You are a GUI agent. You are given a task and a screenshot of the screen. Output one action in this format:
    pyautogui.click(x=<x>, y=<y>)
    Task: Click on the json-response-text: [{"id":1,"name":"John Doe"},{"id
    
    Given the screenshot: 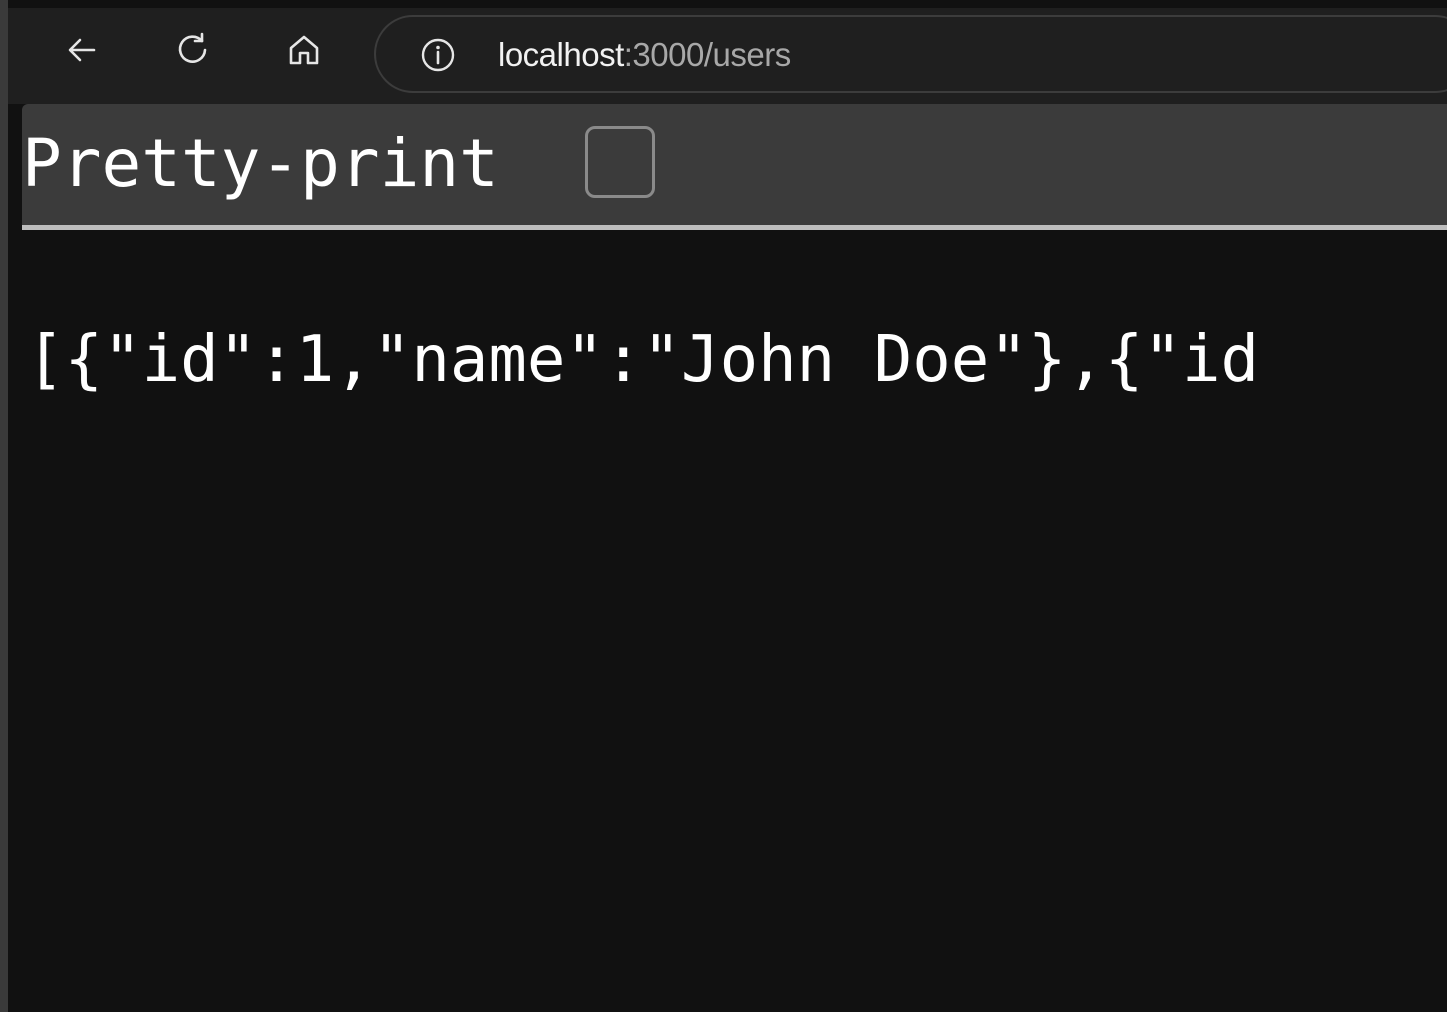 What is the action you would take?
    pyautogui.click(x=642, y=360)
    